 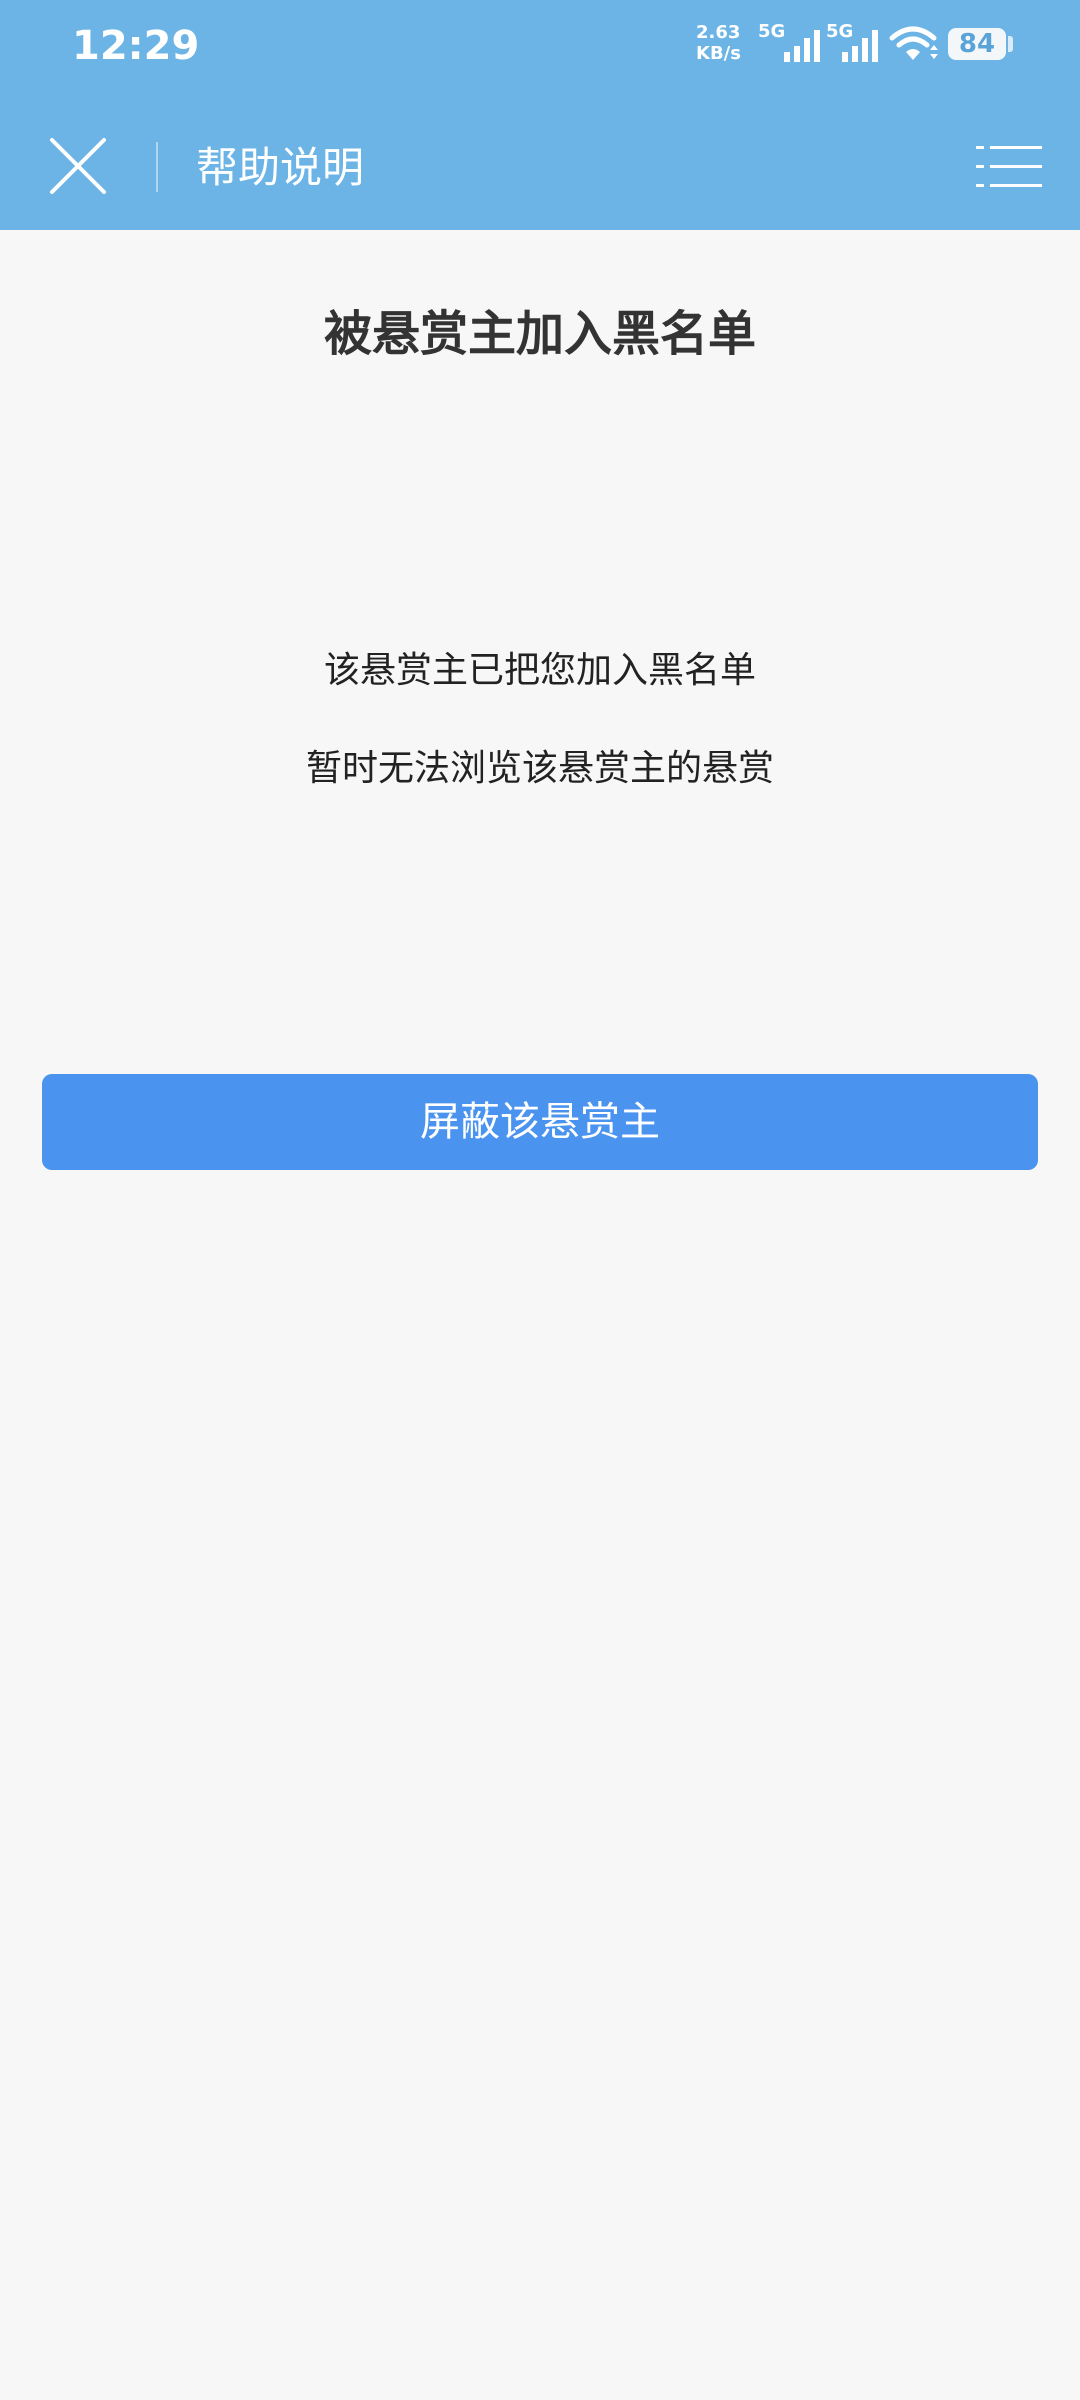 I want to click on close-icon, so click(x=78, y=166).